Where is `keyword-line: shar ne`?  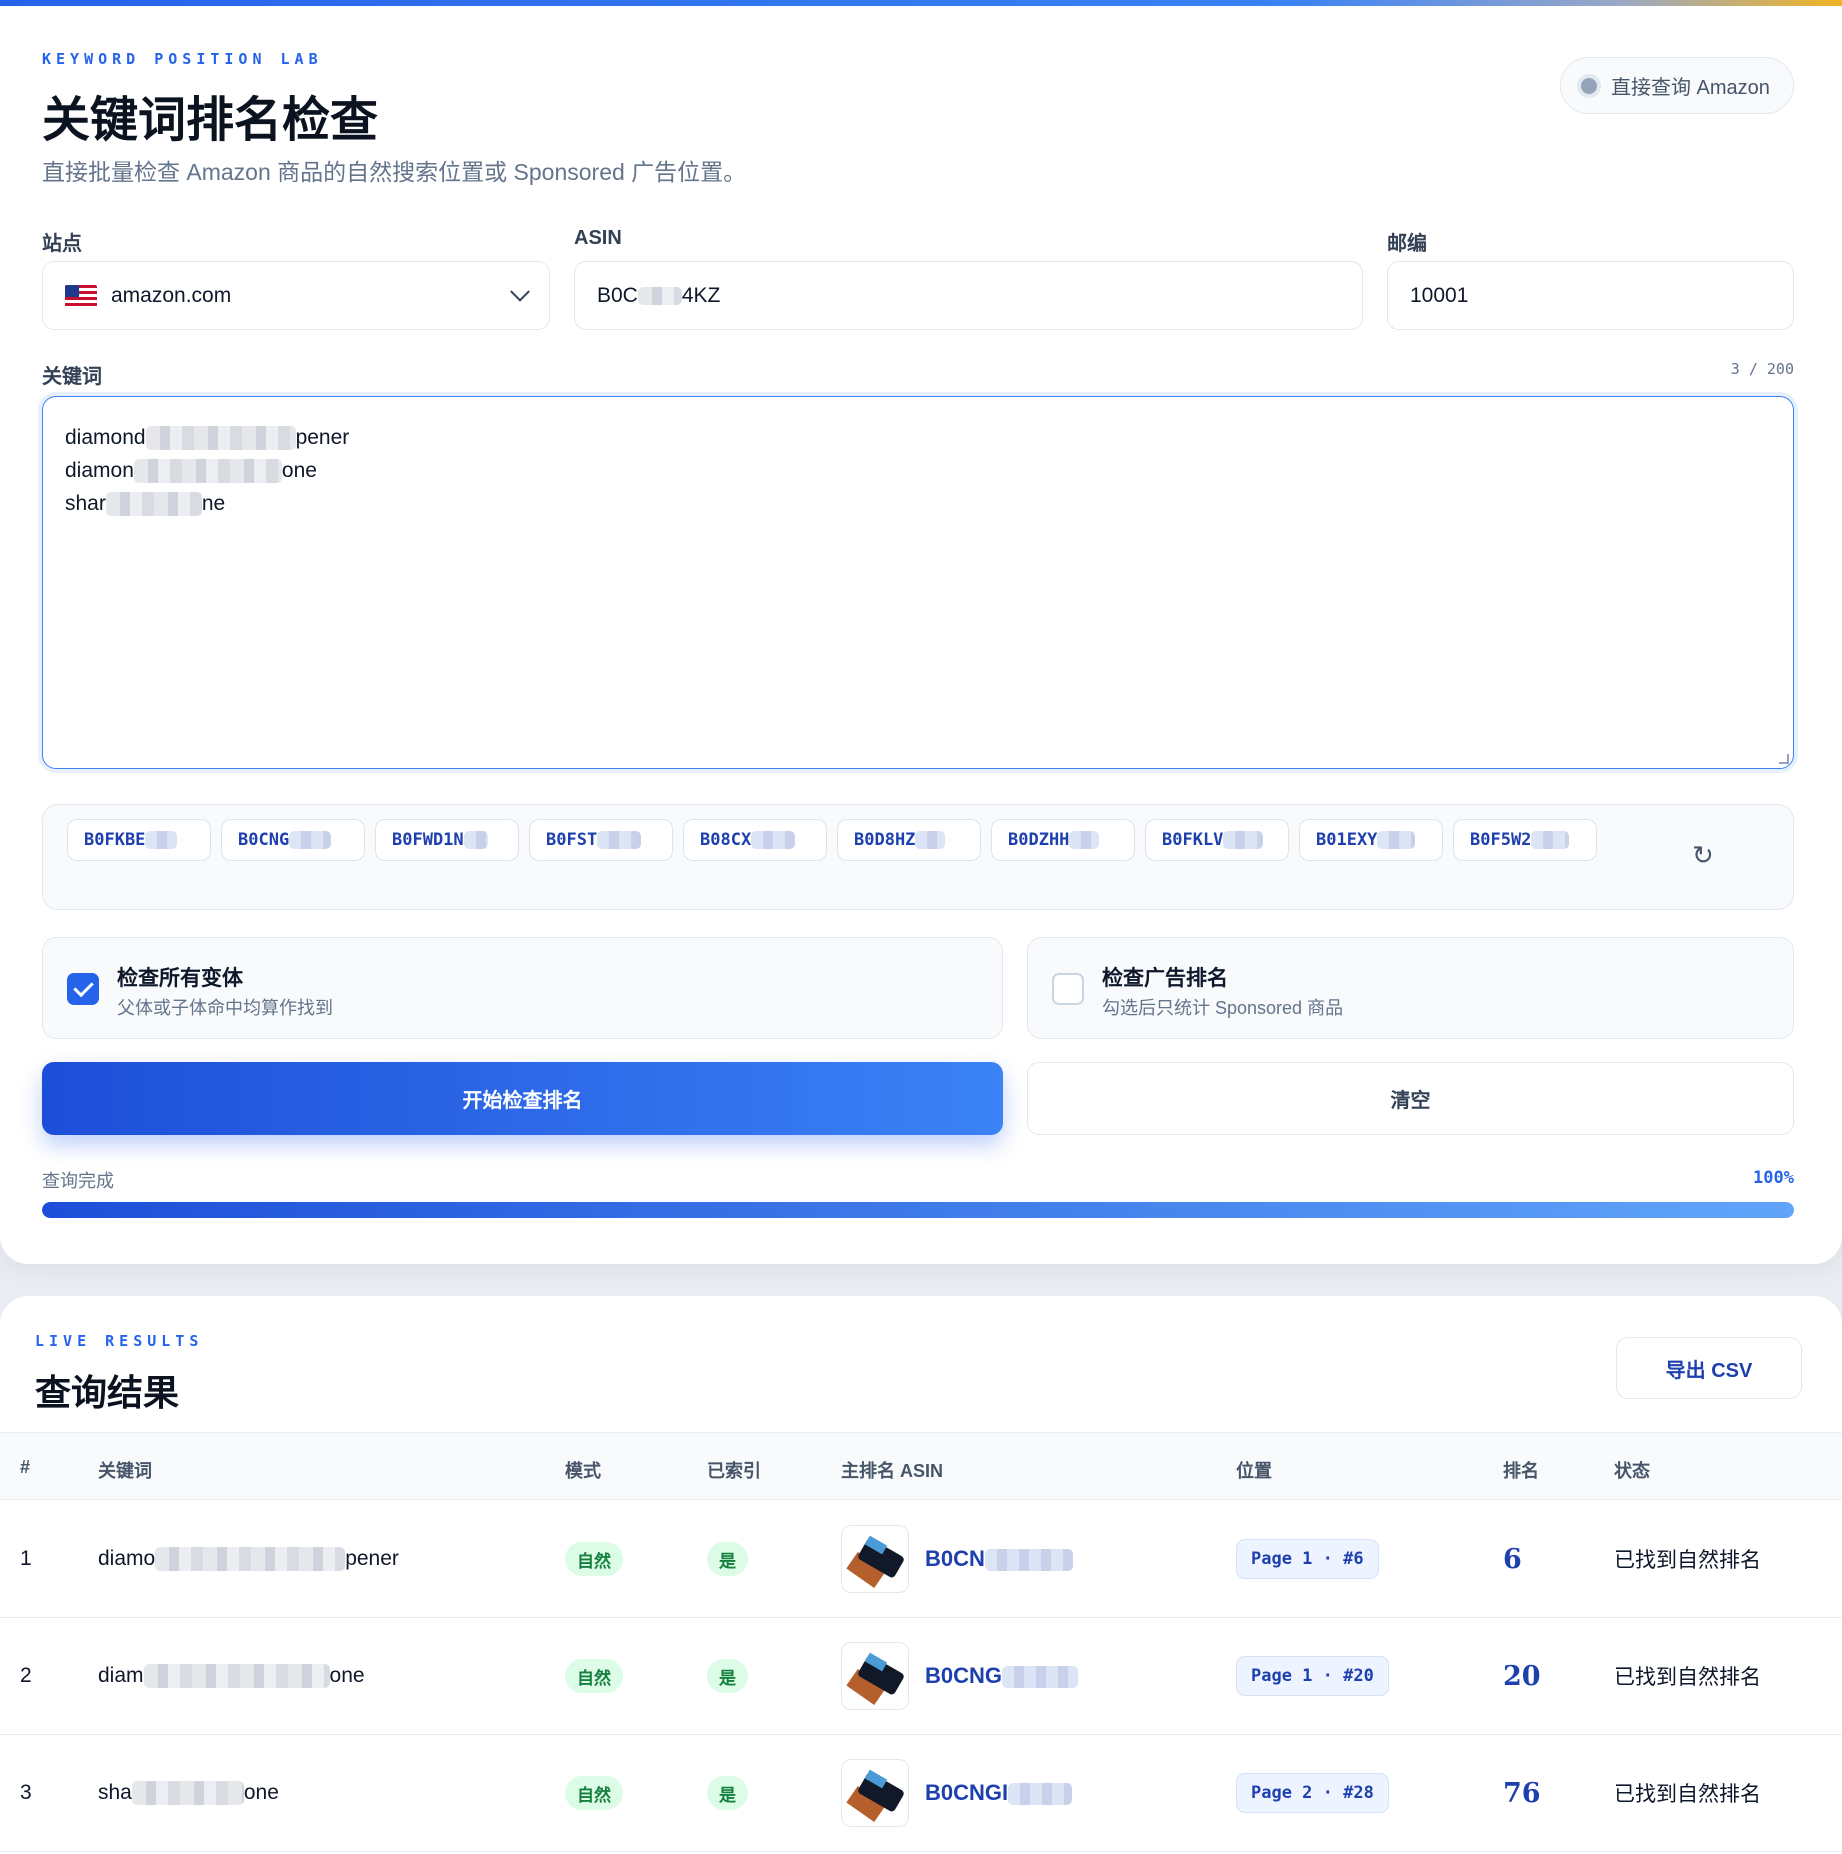
keyword-line: shar ne is located at coordinates (145, 504).